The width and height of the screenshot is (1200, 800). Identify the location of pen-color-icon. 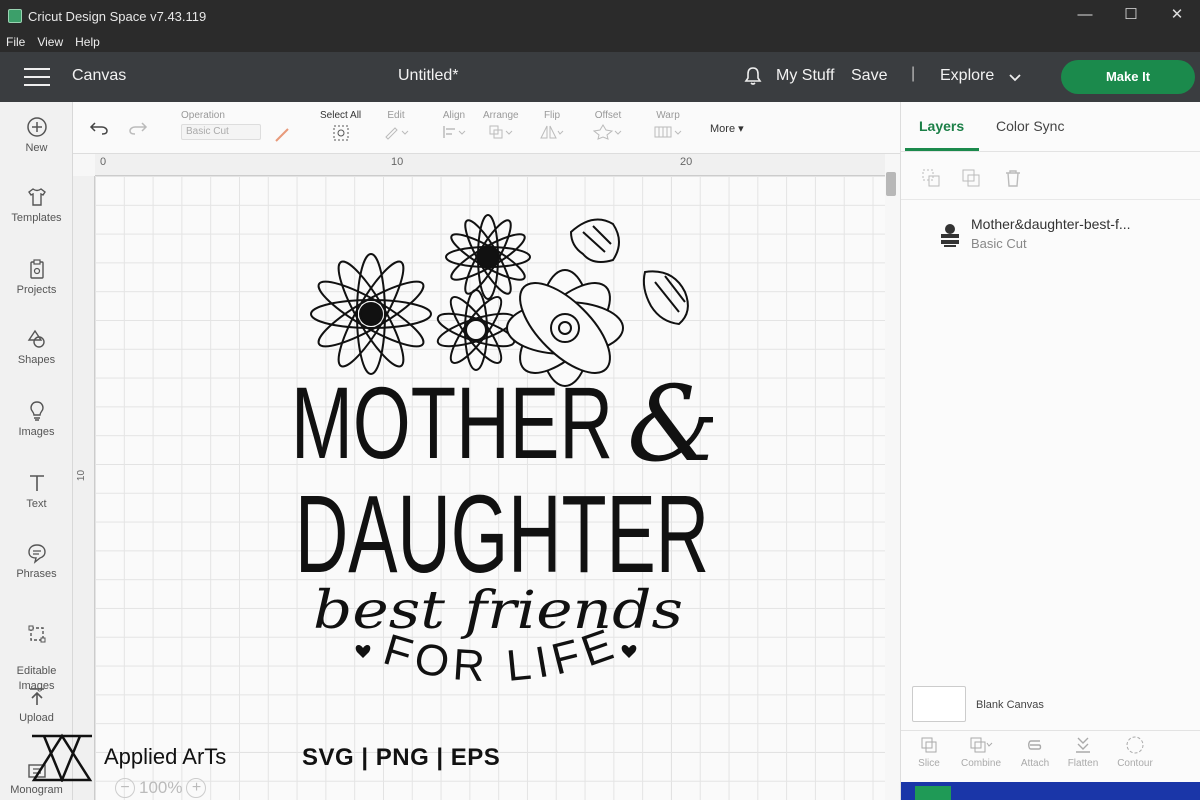
(282, 135).